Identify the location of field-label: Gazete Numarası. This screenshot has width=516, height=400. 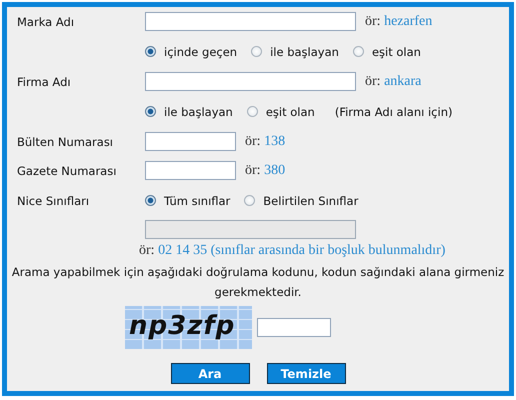
(67, 171).